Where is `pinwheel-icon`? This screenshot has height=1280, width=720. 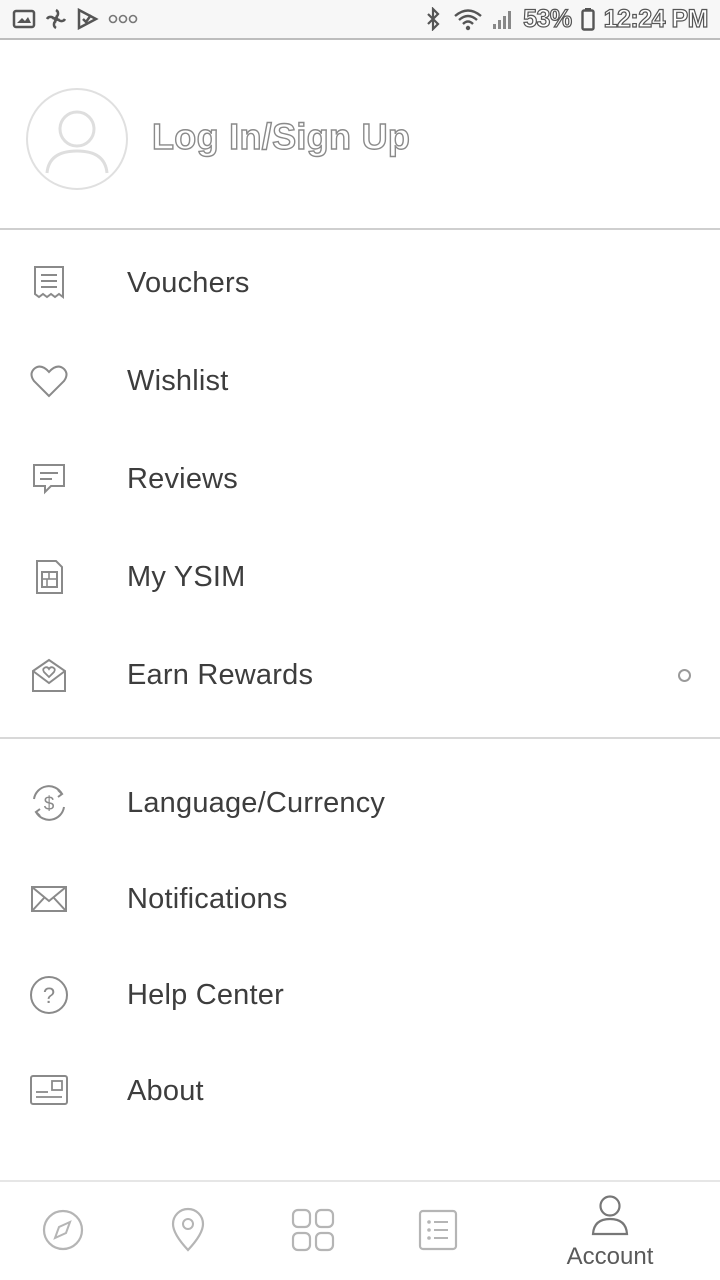
pinwheel-icon is located at coordinates (56, 19).